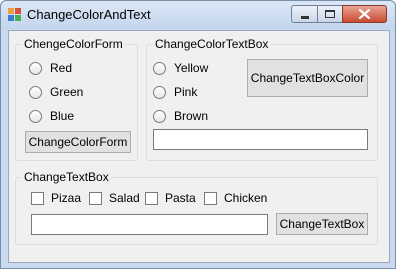 The image size is (396, 269). I want to click on change-text-input, so click(149, 224).